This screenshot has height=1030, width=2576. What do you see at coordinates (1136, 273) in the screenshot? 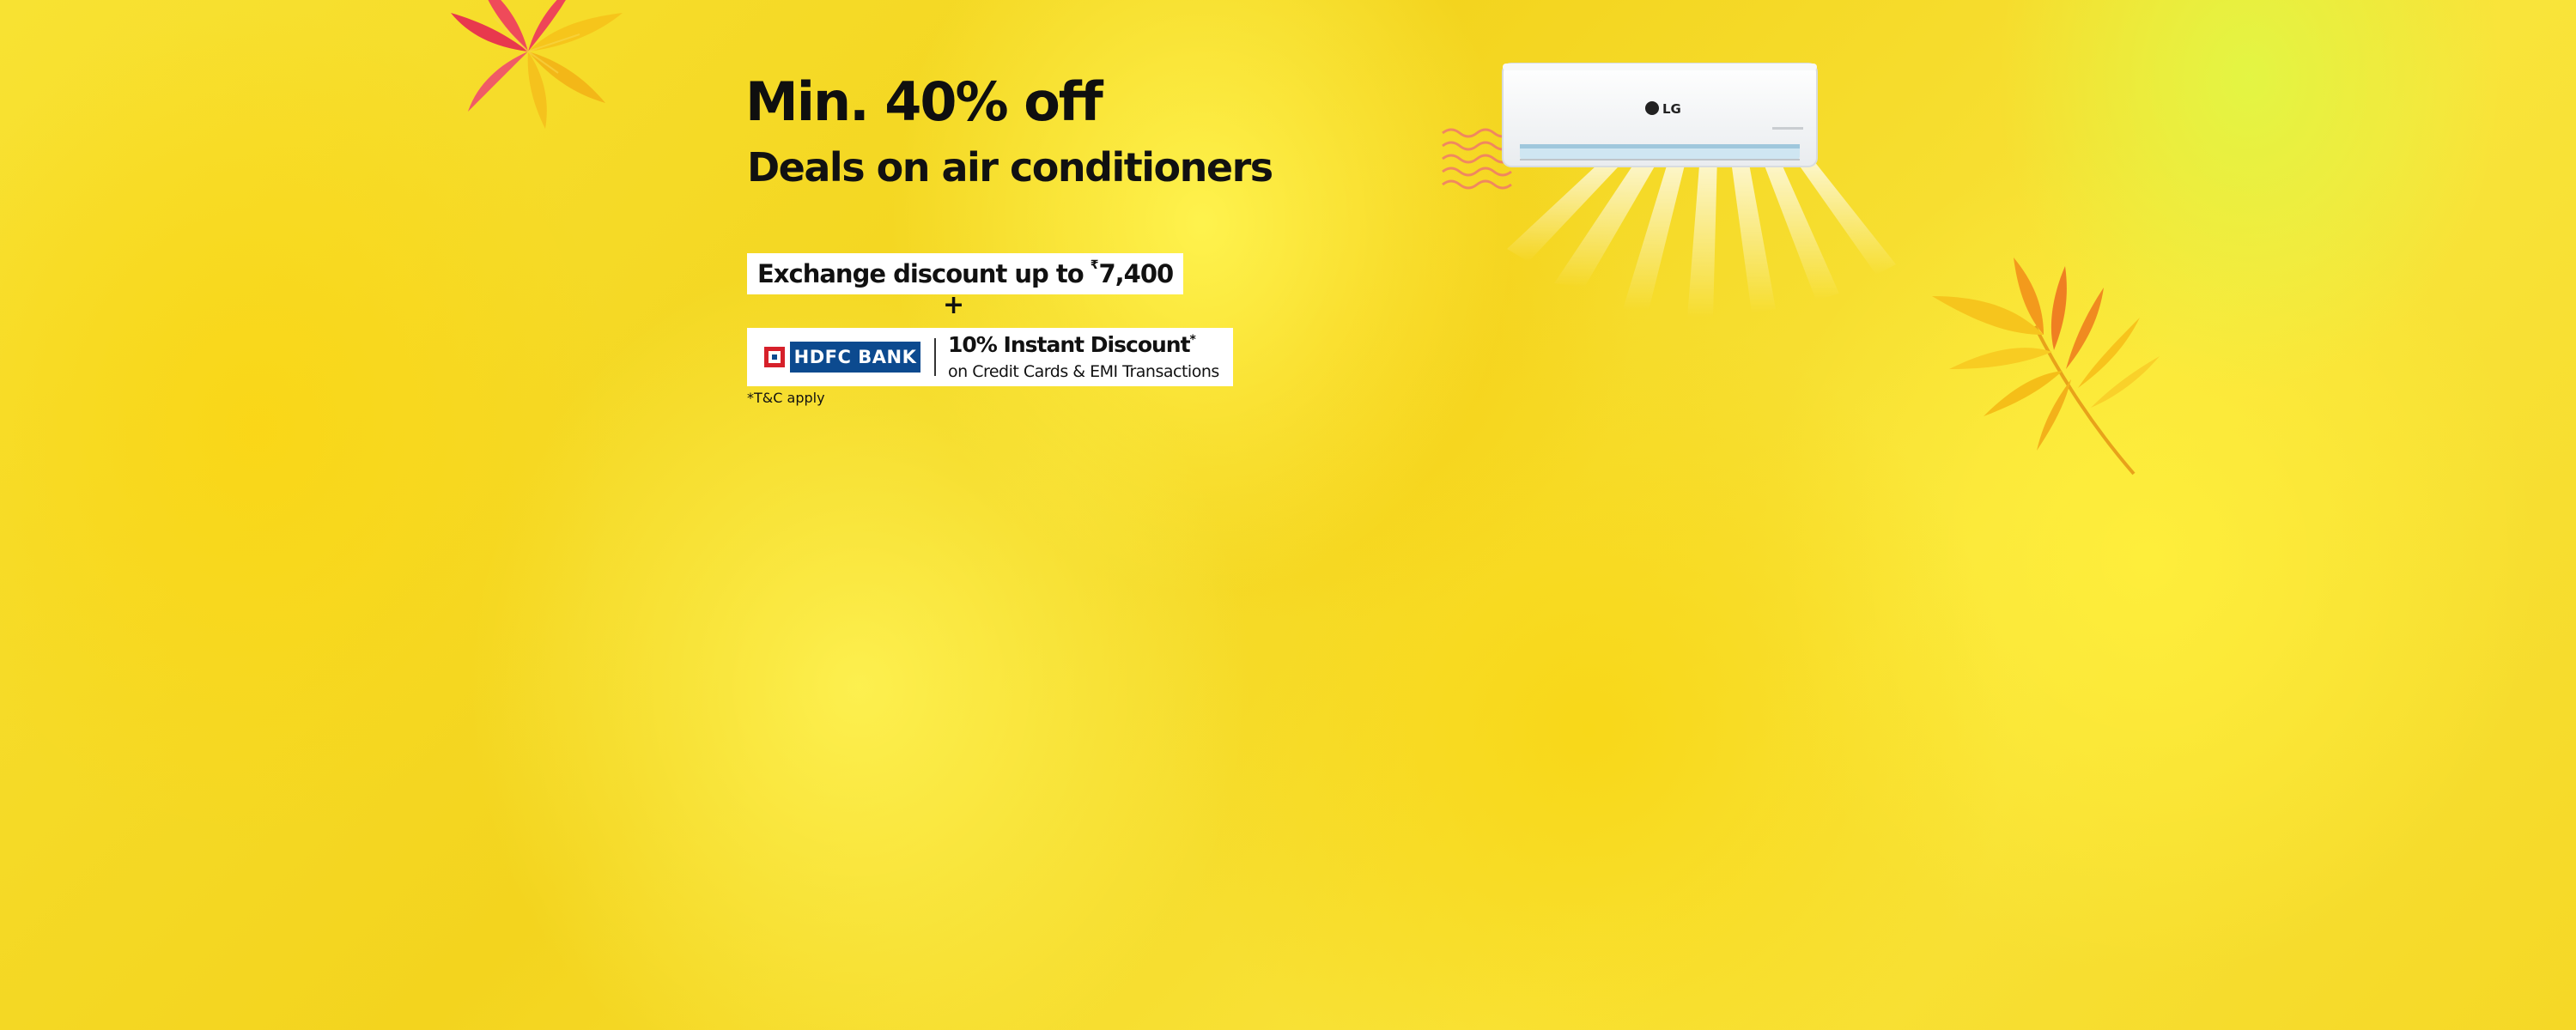
I see `exchange-amount: 7,400` at bounding box center [1136, 273].